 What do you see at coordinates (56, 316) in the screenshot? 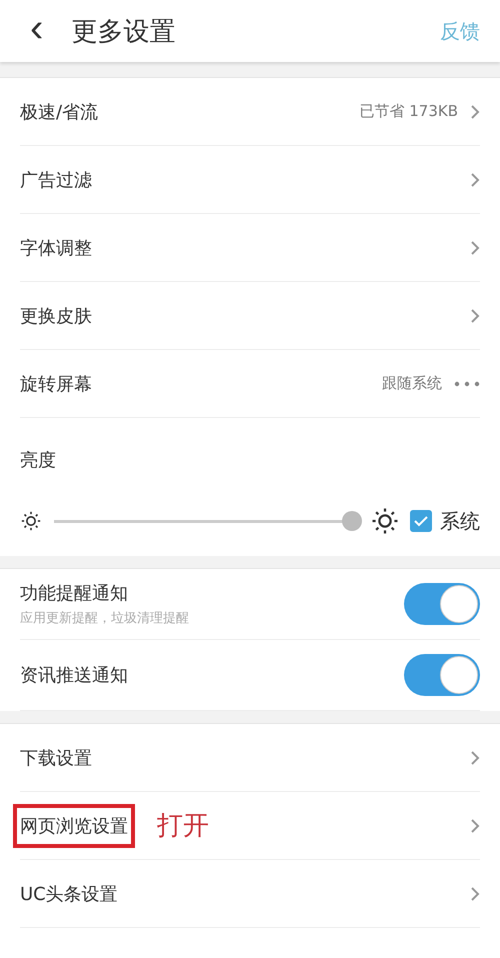
I see `row-label: 更换皮肤` at bounding box center [56, 316].